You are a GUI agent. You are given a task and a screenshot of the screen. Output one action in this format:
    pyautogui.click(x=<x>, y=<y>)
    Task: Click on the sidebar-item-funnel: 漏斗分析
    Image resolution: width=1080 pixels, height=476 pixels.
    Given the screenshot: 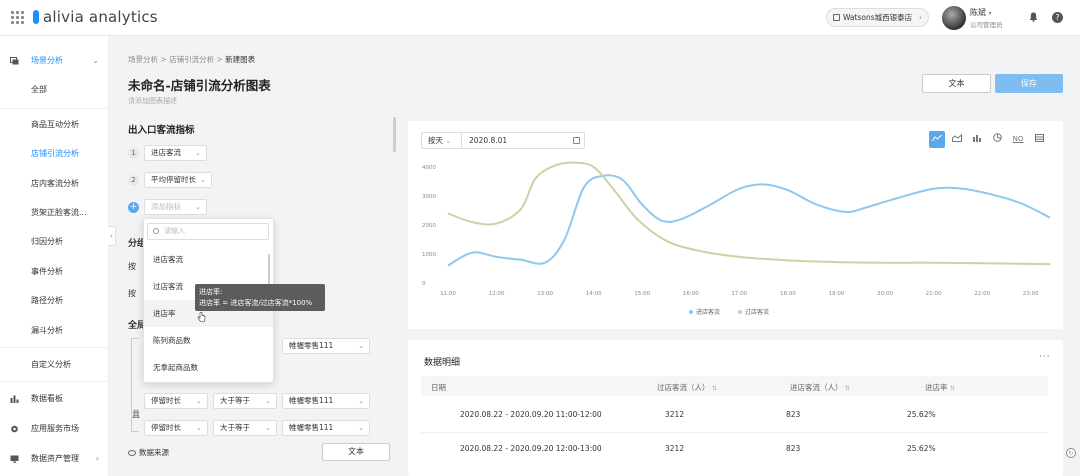 What is the action you would take?
    pyautogui.click(x=54, y=331)
    